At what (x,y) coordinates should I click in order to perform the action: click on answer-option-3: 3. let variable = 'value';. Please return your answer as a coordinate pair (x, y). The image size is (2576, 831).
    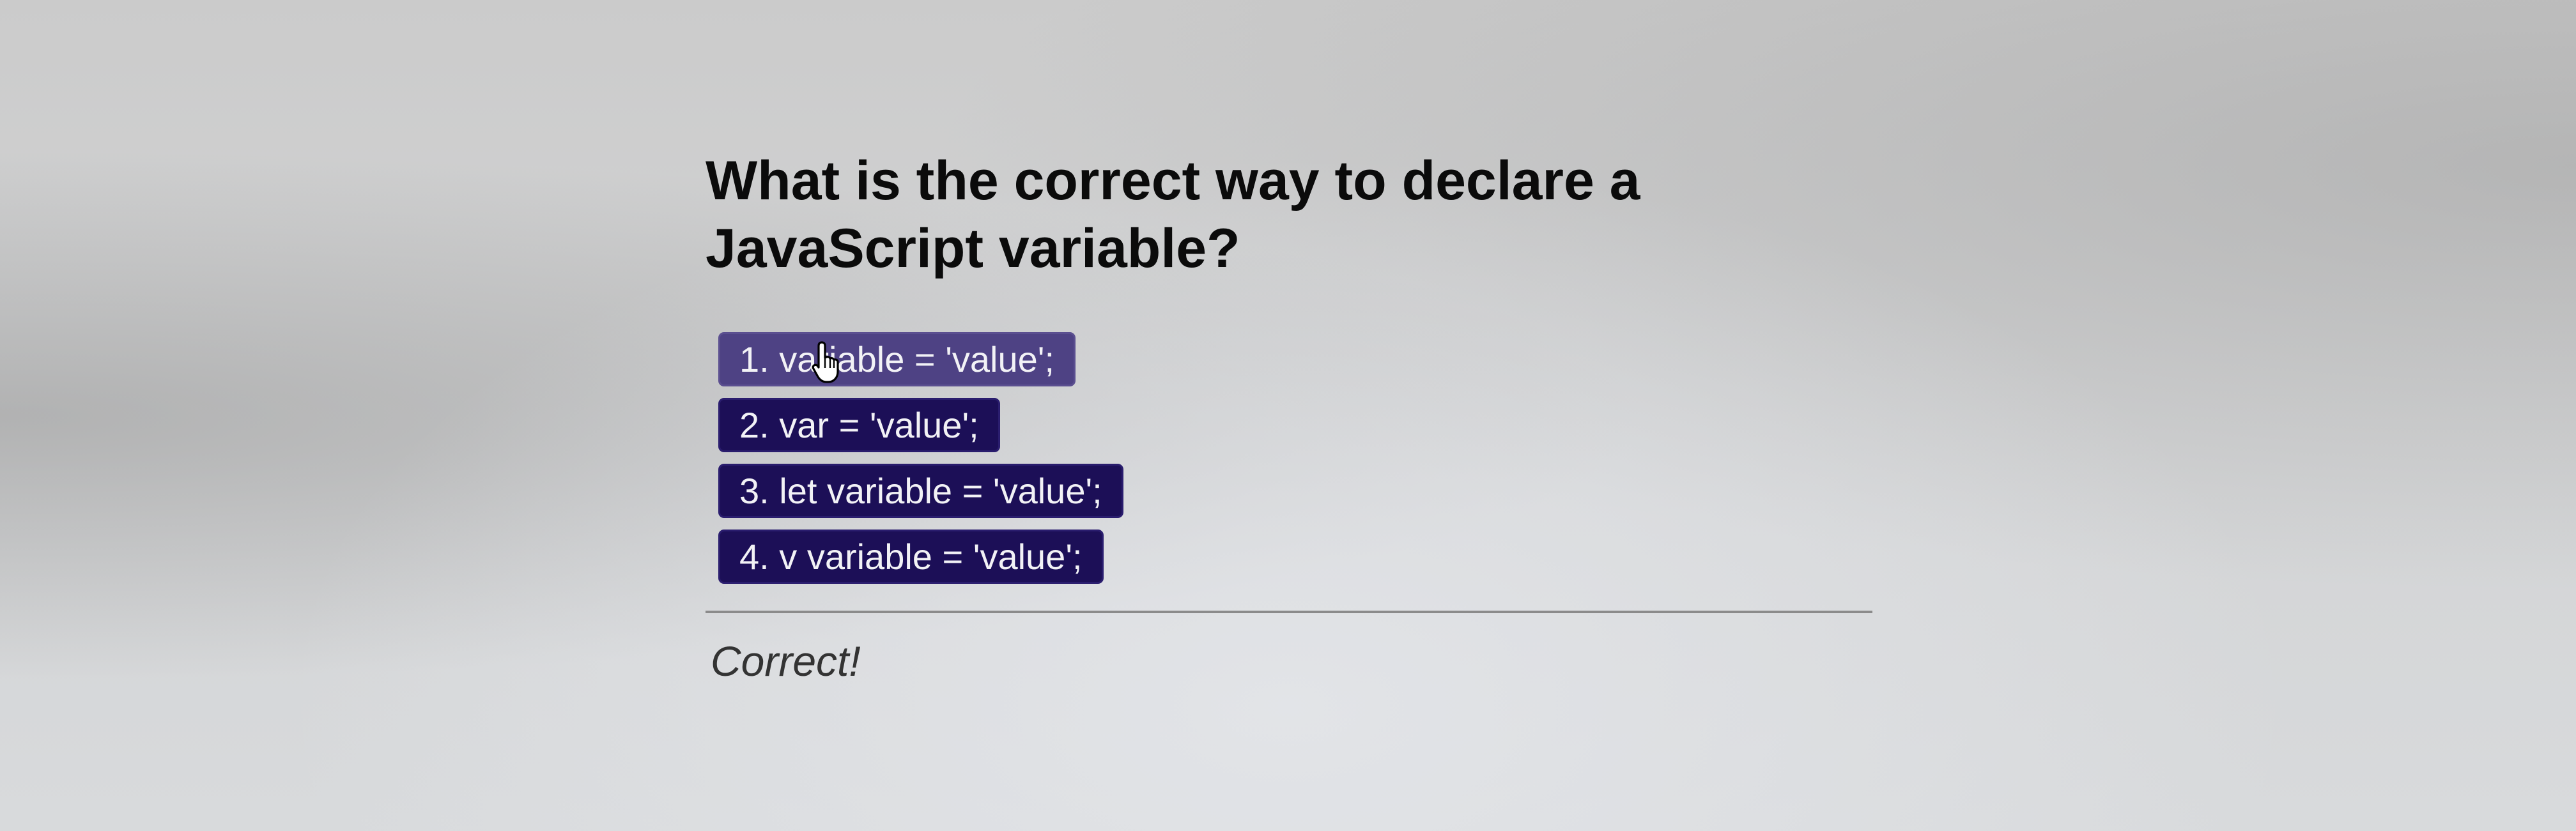
    Looking at the image, I should click on (920, 491).